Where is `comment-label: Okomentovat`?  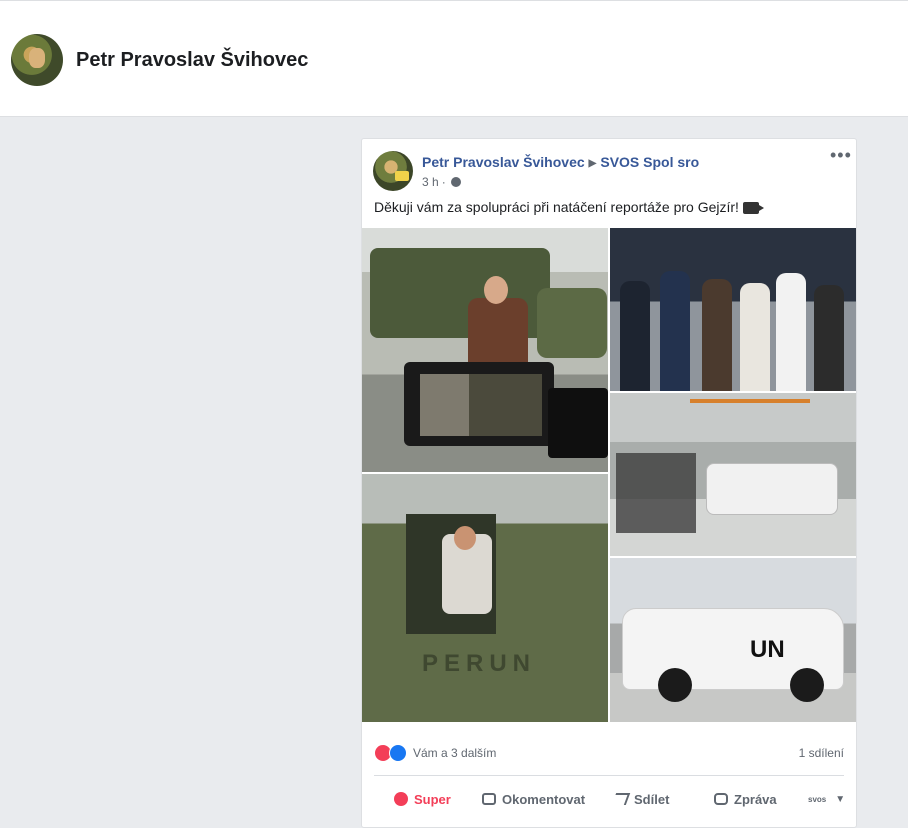 comment-label: Okomentovat is located at coordinates (544, 799).